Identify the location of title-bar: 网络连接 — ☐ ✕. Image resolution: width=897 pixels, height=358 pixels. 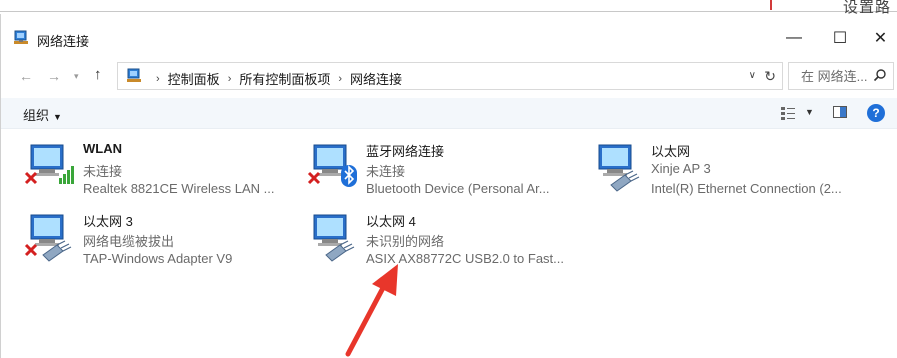
(449, 34).